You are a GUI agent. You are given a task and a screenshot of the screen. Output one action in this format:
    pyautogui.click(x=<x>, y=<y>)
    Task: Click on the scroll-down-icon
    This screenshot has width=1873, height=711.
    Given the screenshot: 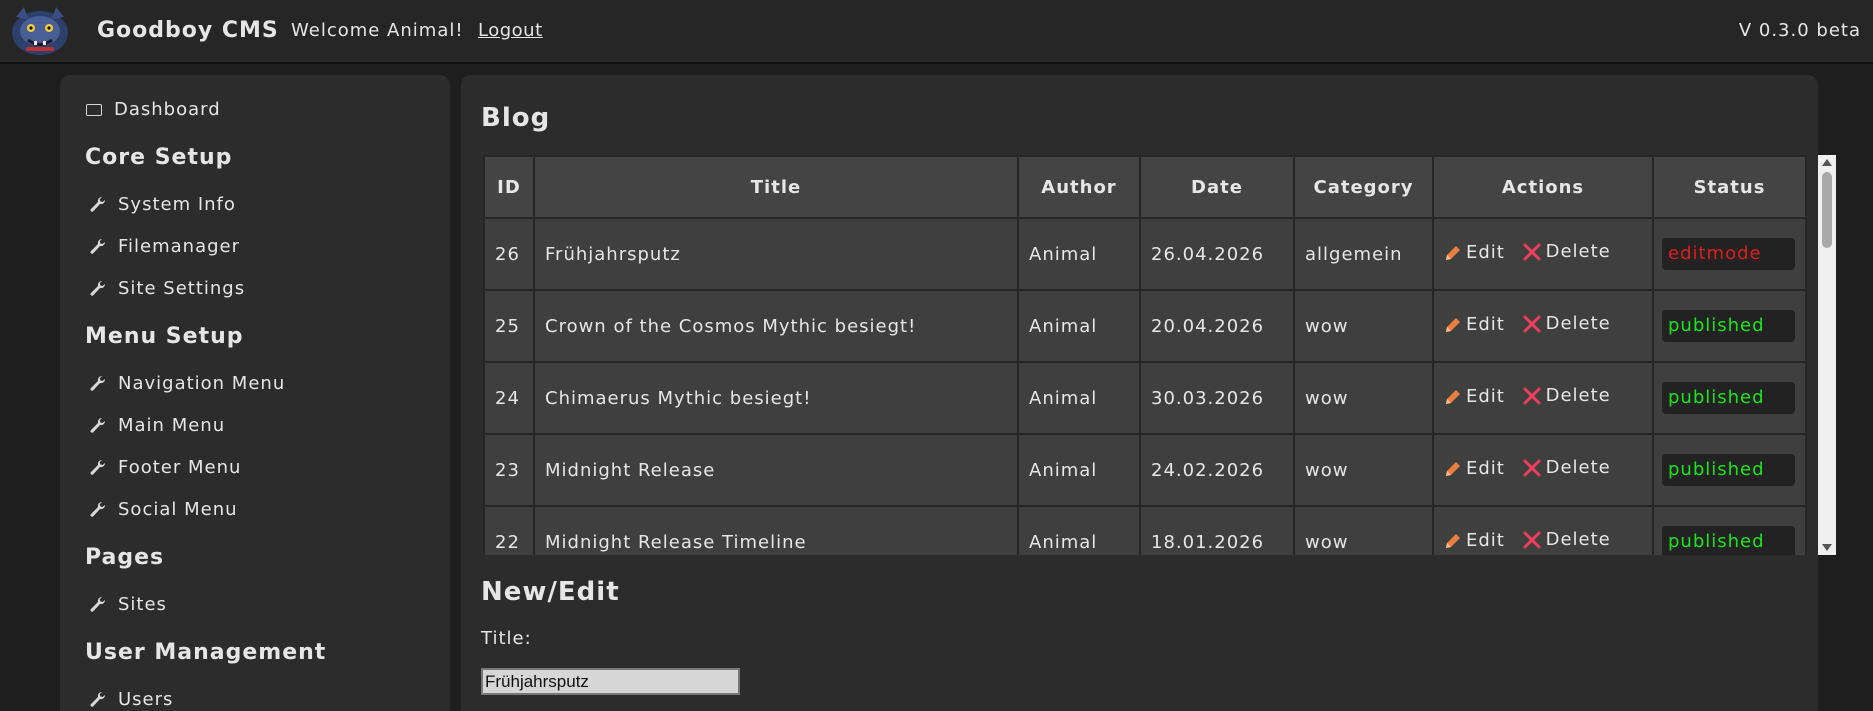 What is the action you would take?
    pyautogui.click(x=1827, y=547)
    